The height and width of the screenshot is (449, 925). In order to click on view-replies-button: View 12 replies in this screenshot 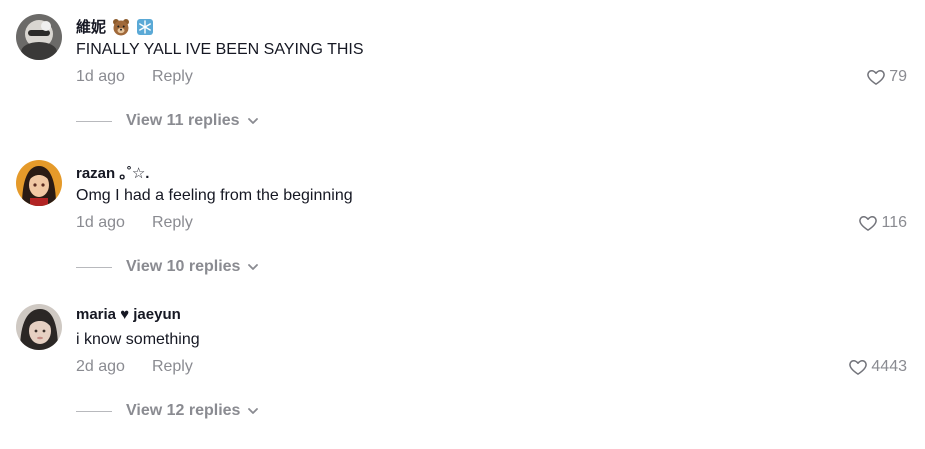, I will do `click(168, 411)`.